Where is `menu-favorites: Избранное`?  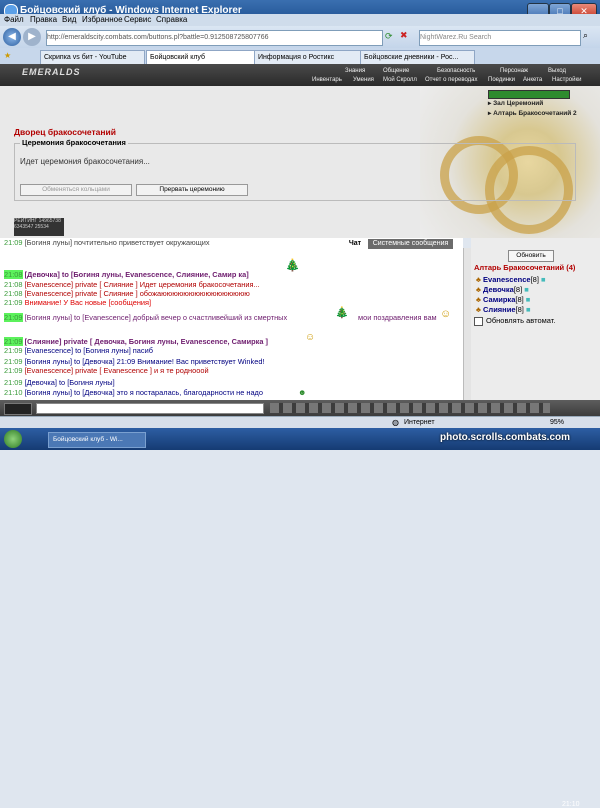 menu-favorites: Избранное is located at coordinates (102, 19).